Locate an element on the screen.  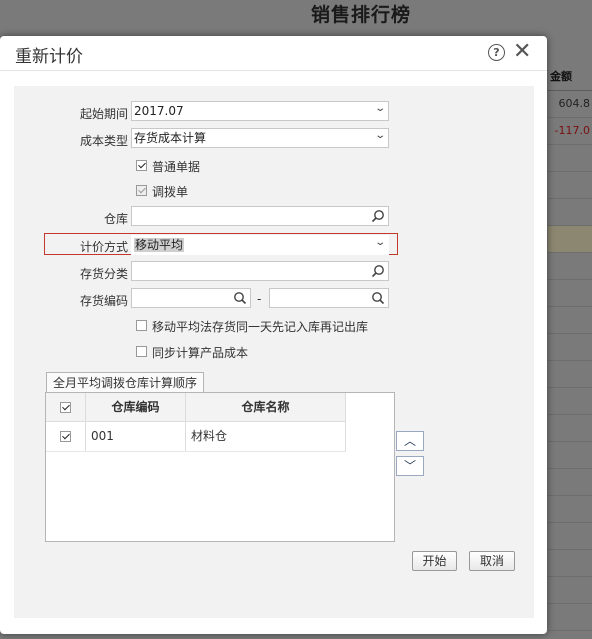
amount-cell-highlighted is located at coordinates (570, 239).